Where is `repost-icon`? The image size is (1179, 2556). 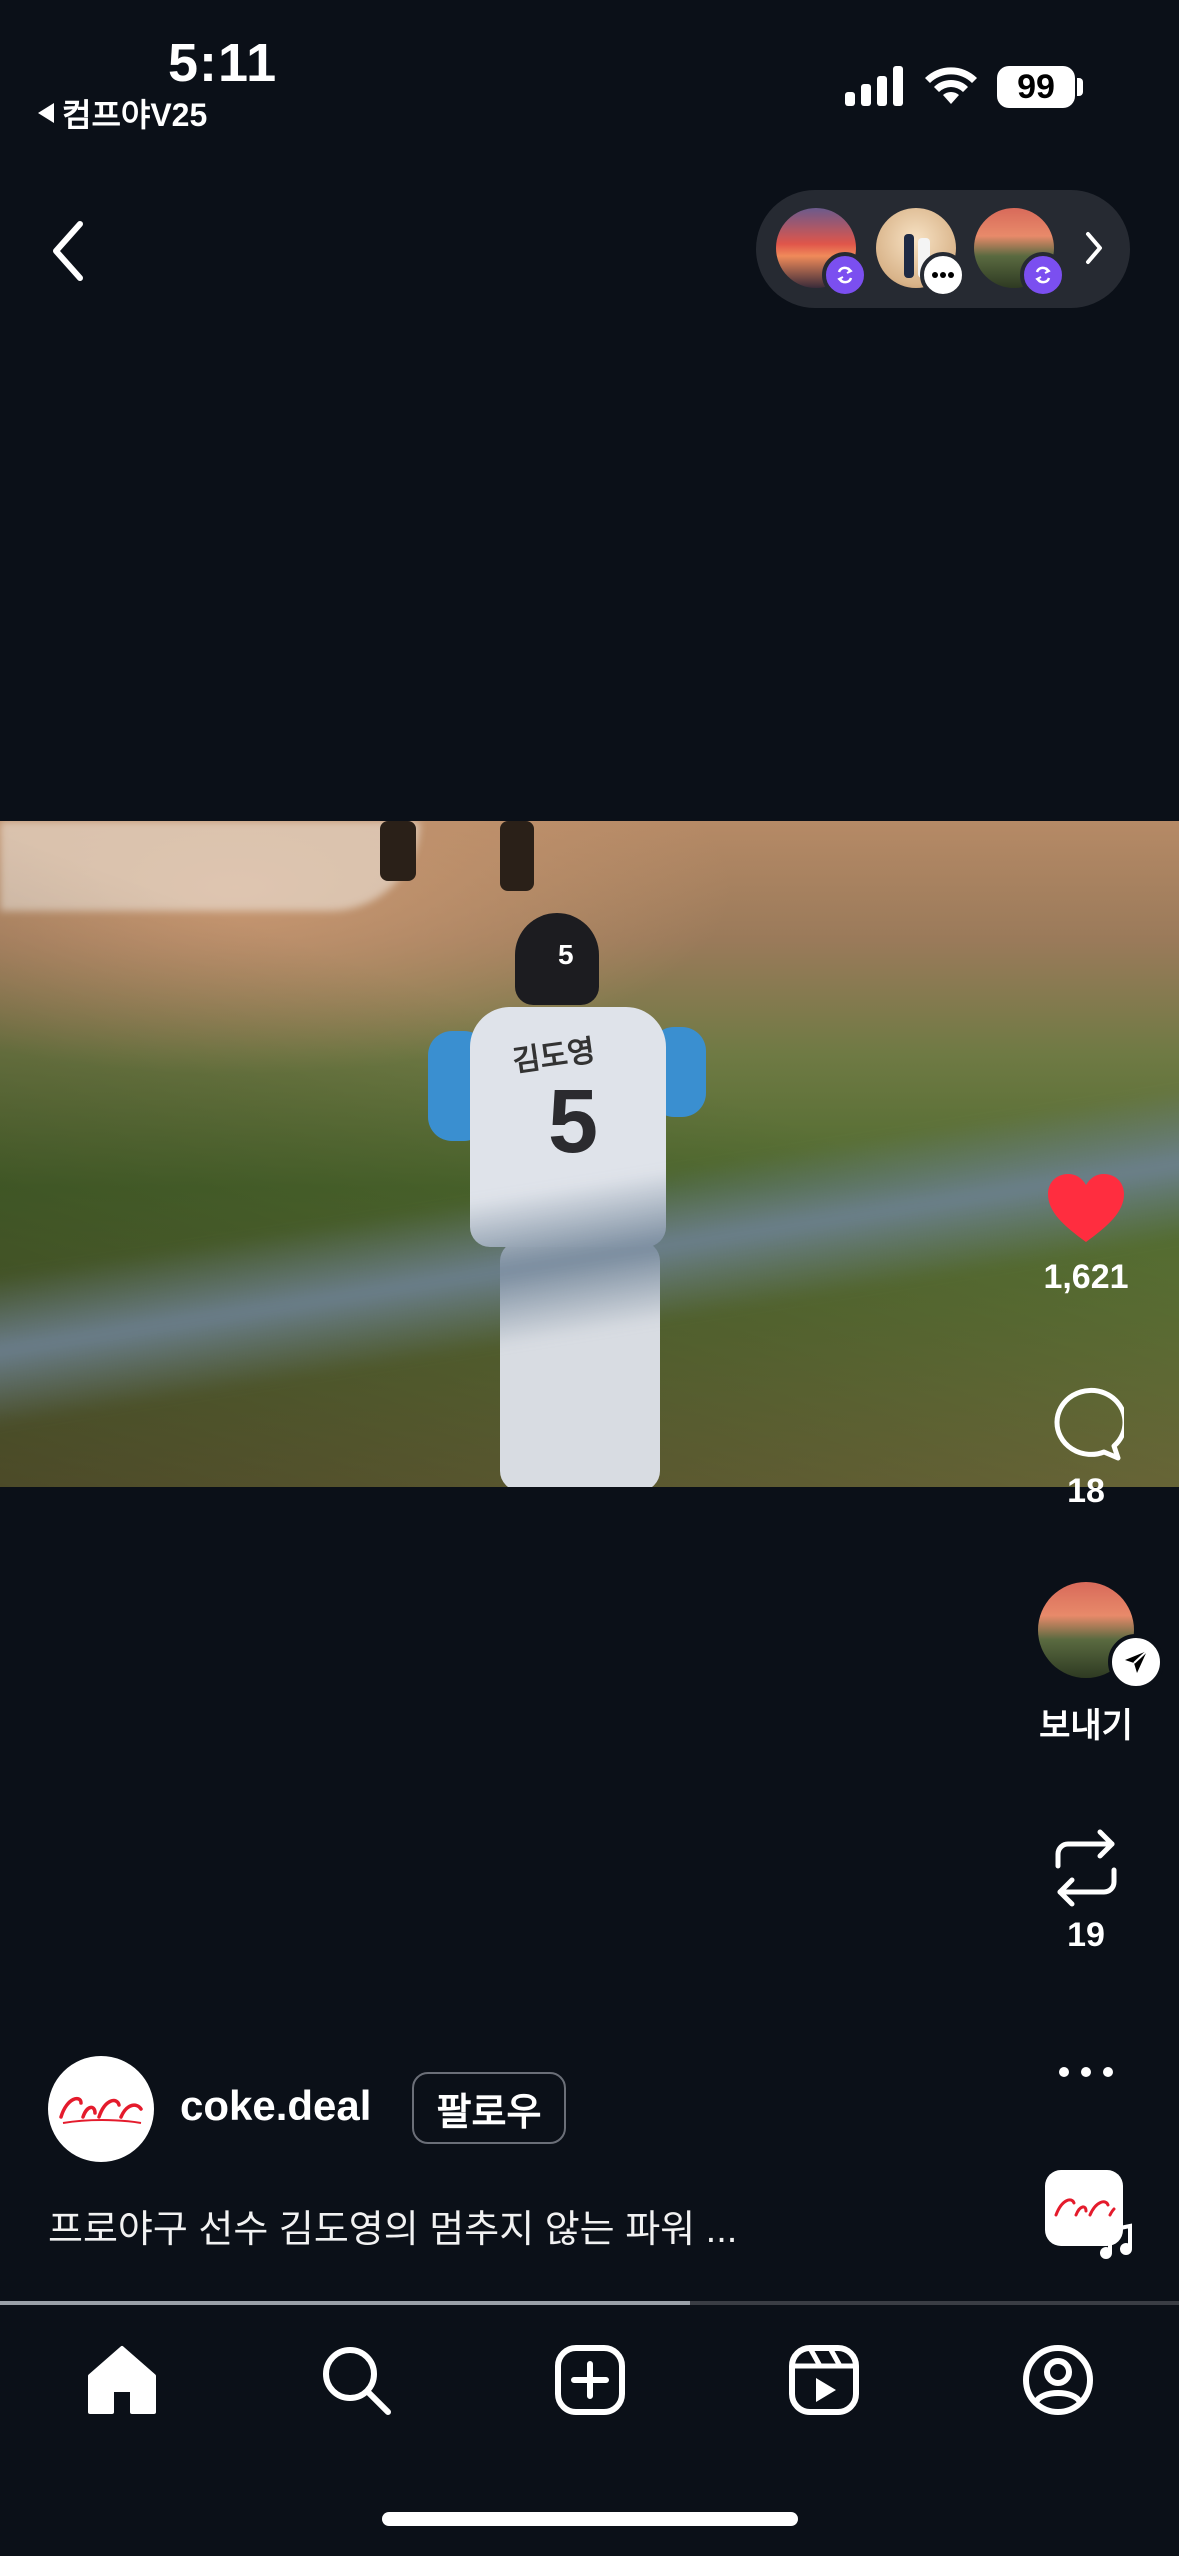
repost-icon is located at coordinates (1086, 1868).